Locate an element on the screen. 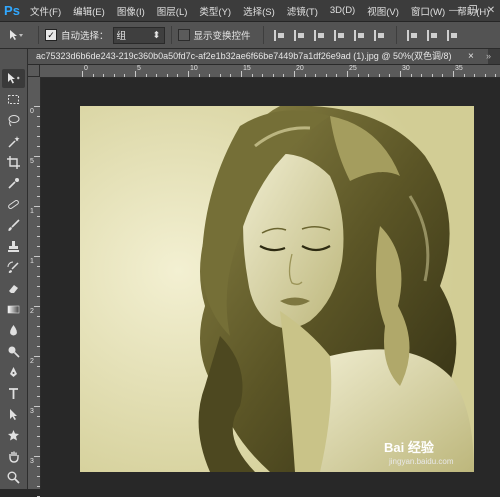  brush-tool-icon is located at coordinates (13, 225).